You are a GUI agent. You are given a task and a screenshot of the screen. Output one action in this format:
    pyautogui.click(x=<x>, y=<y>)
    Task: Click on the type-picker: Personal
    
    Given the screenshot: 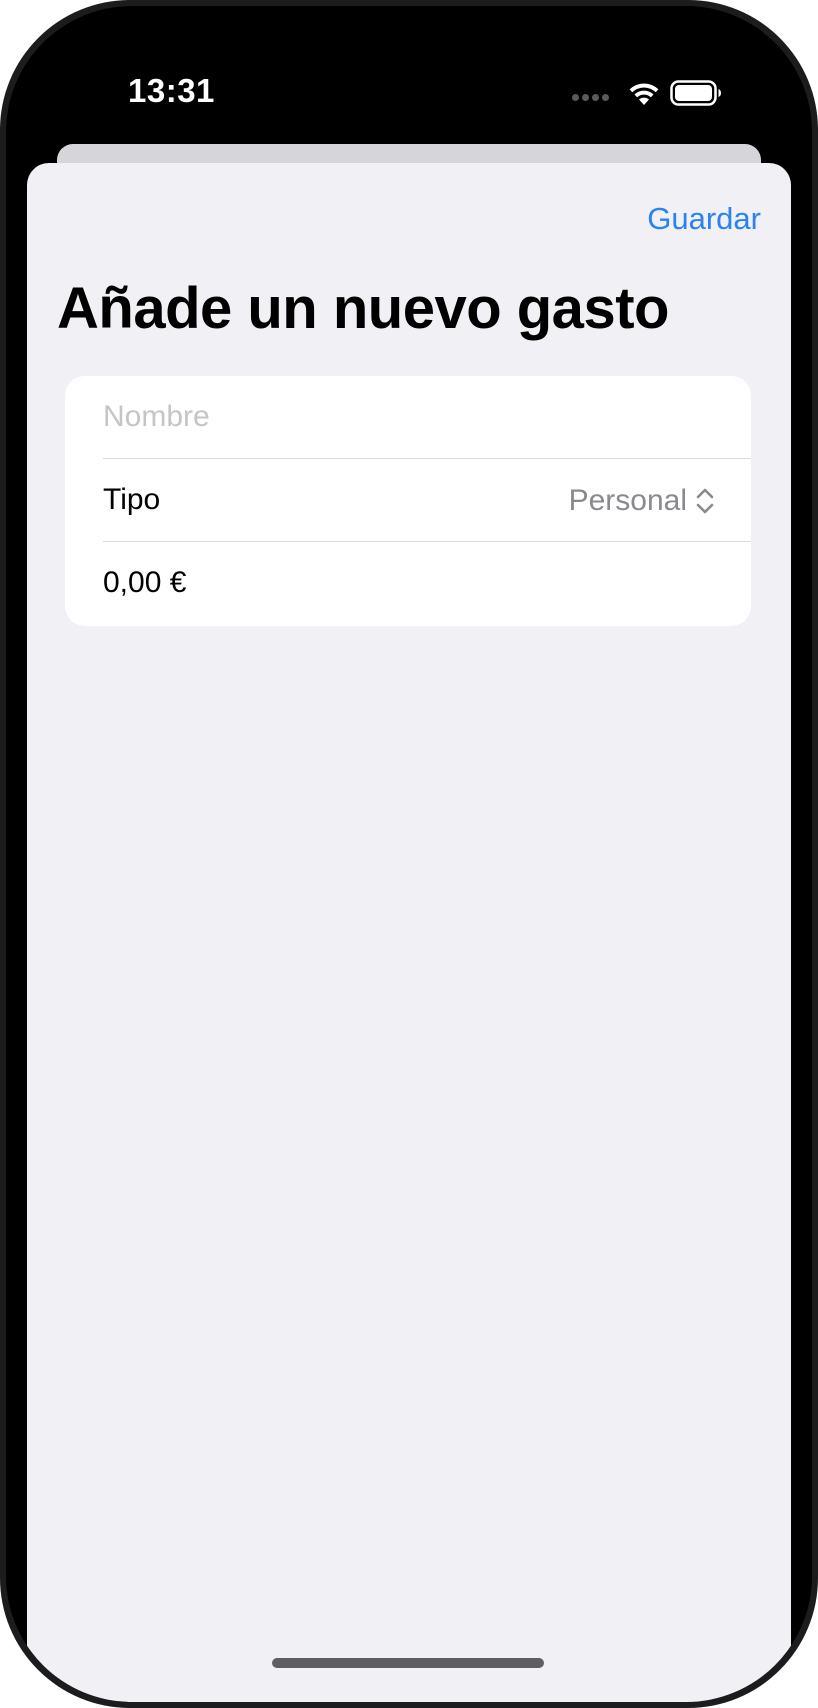 What is the action you would take?
    pyautogui.click(x=642, y=501)
    